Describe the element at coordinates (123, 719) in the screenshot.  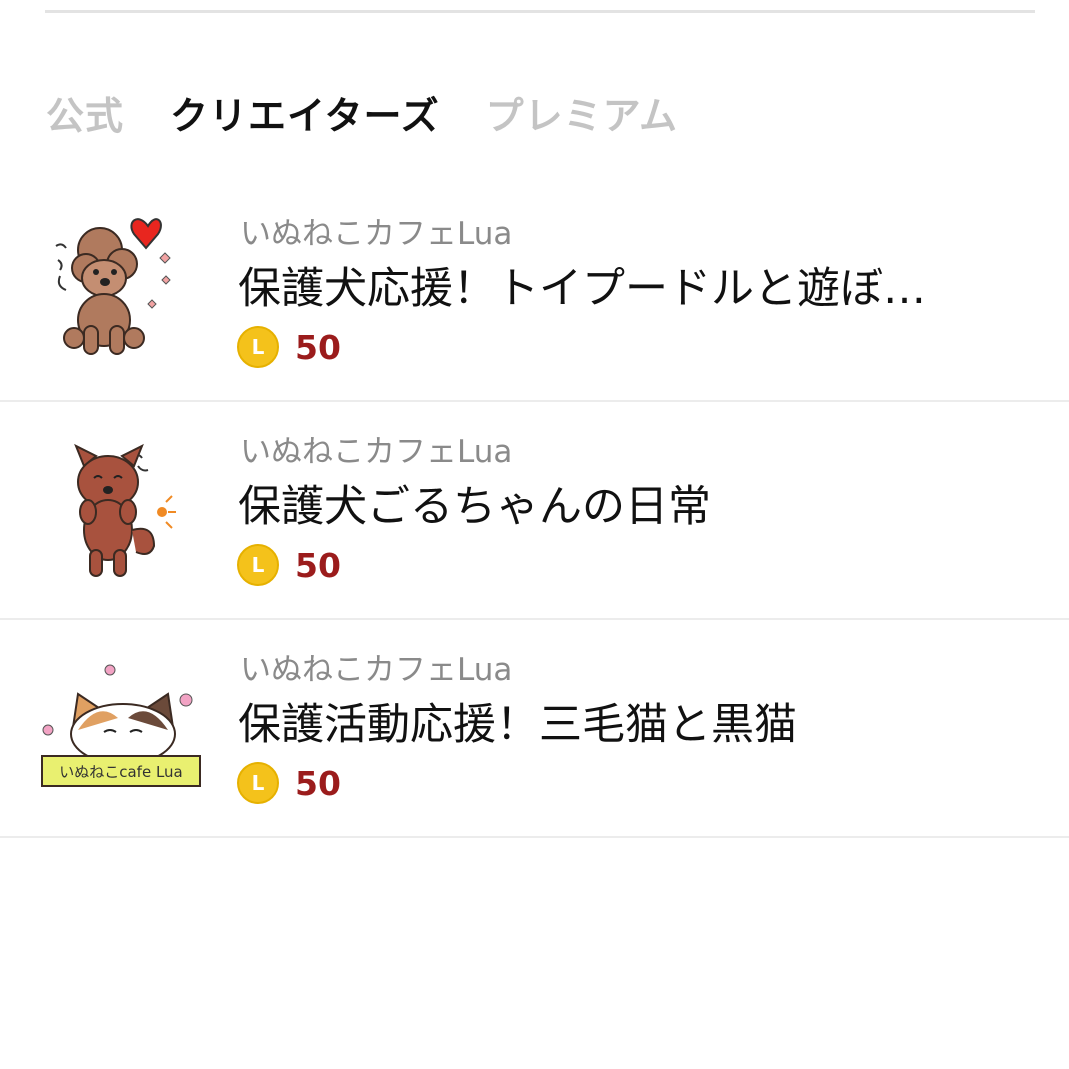
I see `sticker-thumbnail-cats: いぬねこcafe Lua` at that location.